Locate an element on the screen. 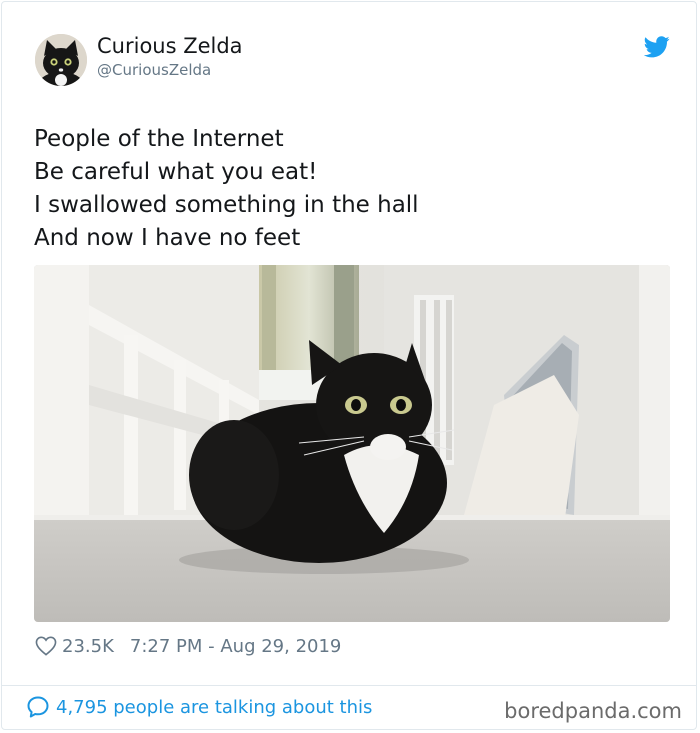 Image resolution: width=700 pixels, height=733 pixels. tweet-timestamp: 7:27 PM - Aug 29, 2019 is located at coordinates (236, 646).